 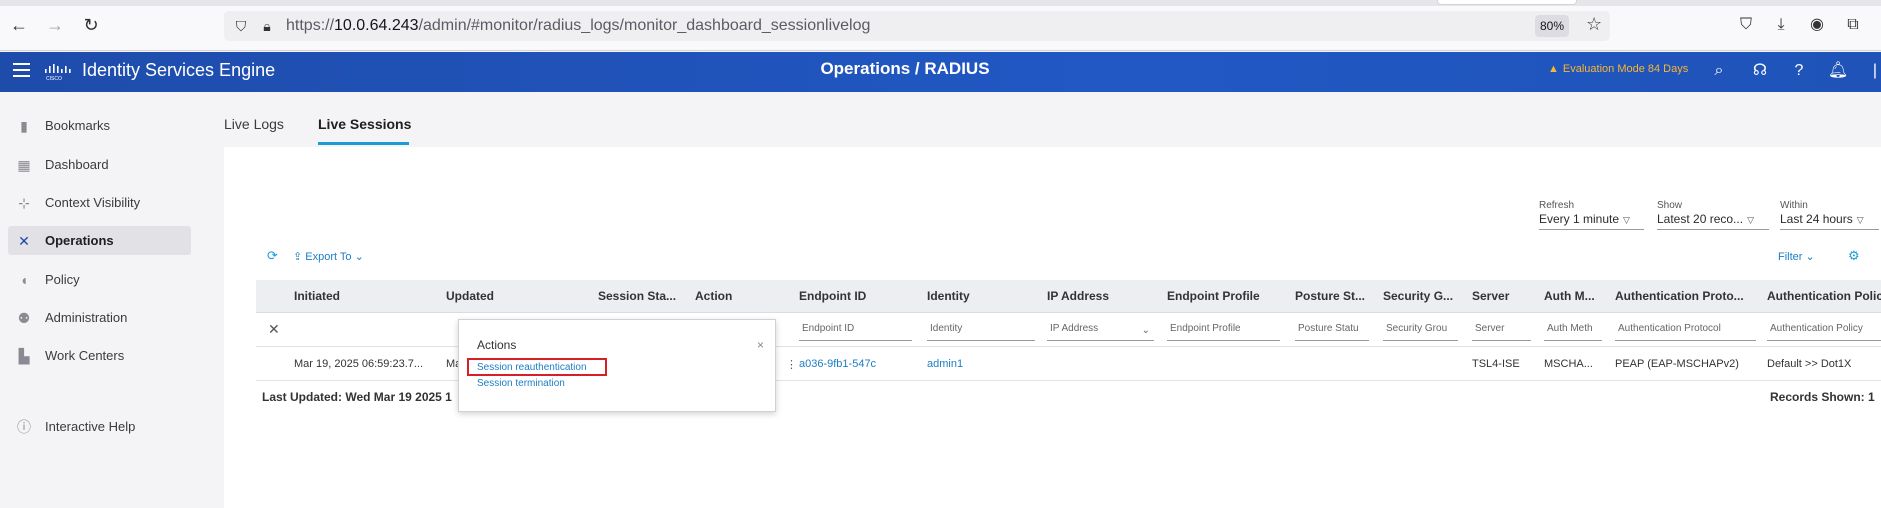 I want to click on cell-identity: admin1, so click(x=945, y=364).